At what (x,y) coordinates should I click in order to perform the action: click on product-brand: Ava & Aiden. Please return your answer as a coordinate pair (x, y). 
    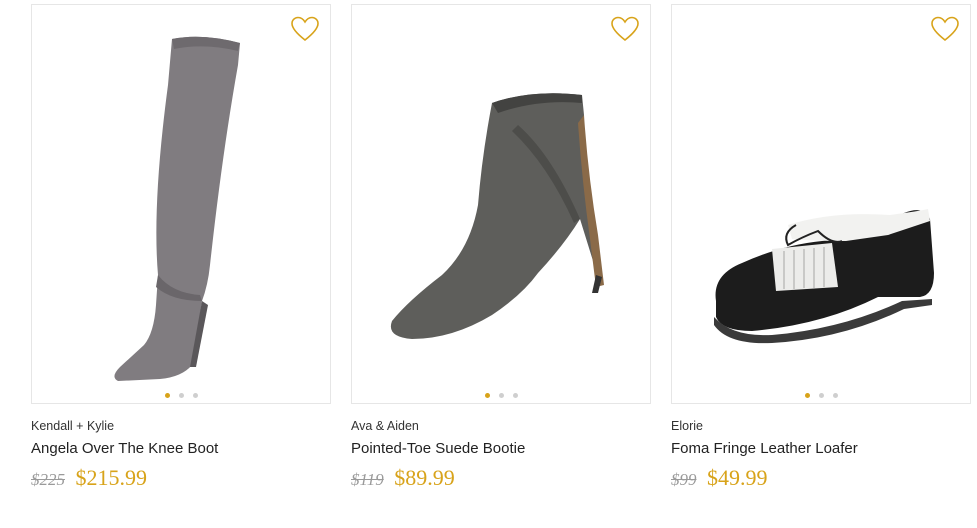
    Looking at the image, I should click on (501, 426).